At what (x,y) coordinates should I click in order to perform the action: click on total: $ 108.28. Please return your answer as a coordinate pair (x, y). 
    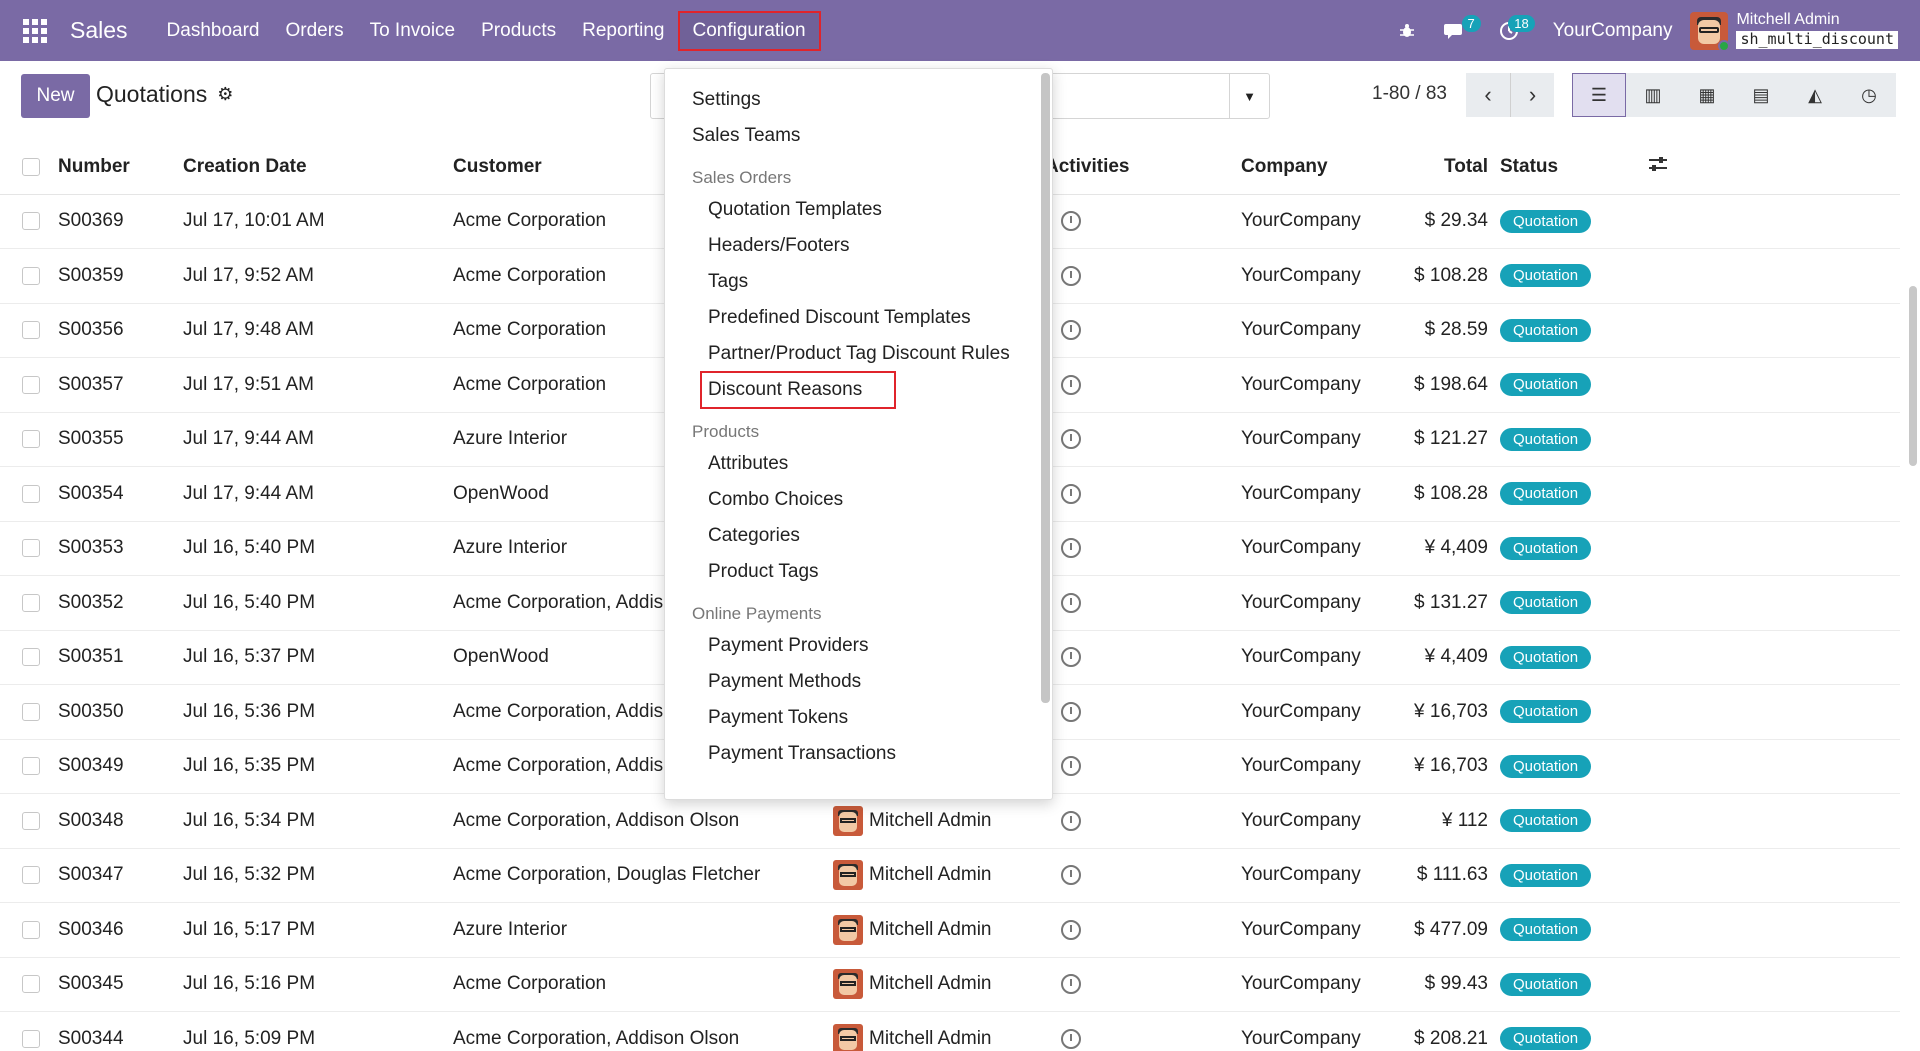
    Looking at the image, I should click on (1419, 276).